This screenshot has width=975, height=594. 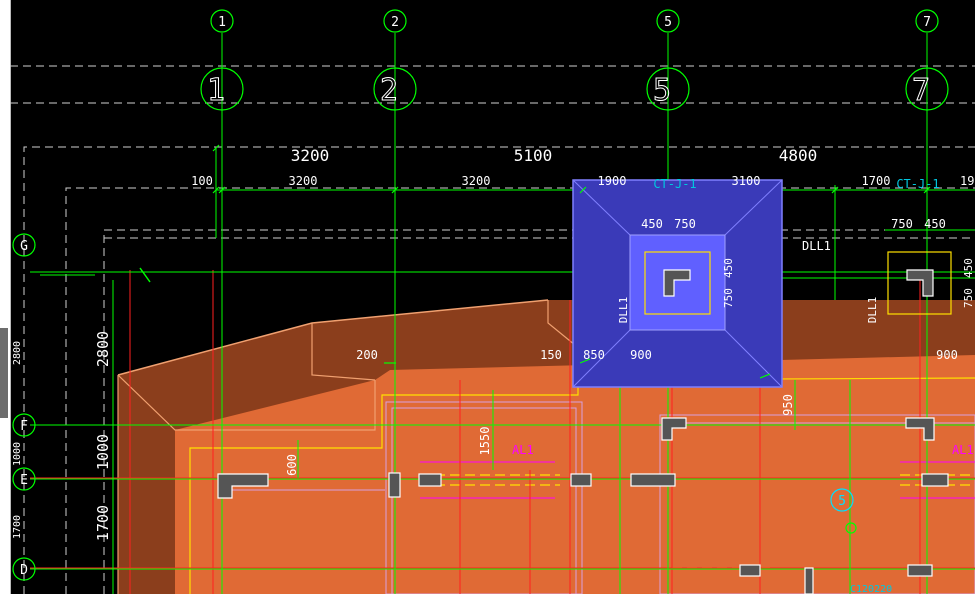 I want to click on al1-label-a: AL1, so click(x=523, y=450).